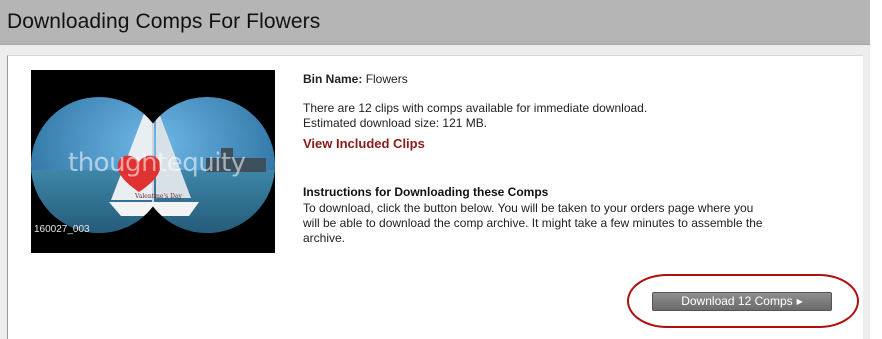 This screenshot has width=882, height=339. Describe the element at coordinates (799, 301) in the screenshot. I see `triangle-right-icon: ▶` at that location.